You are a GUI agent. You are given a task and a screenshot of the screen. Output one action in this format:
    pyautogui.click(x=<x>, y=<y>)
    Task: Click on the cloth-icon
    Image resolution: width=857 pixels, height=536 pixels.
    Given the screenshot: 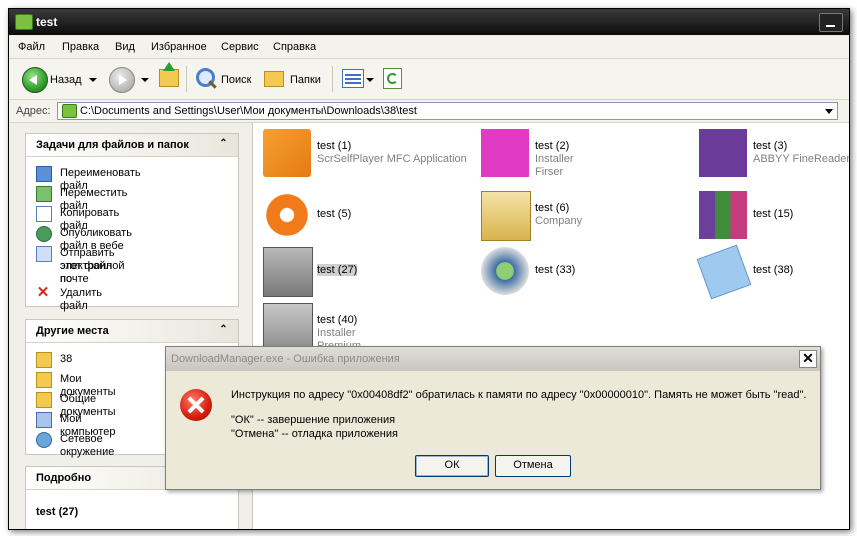 What is the action you would take?
    pyautogui.click(x=724, y=272)
    